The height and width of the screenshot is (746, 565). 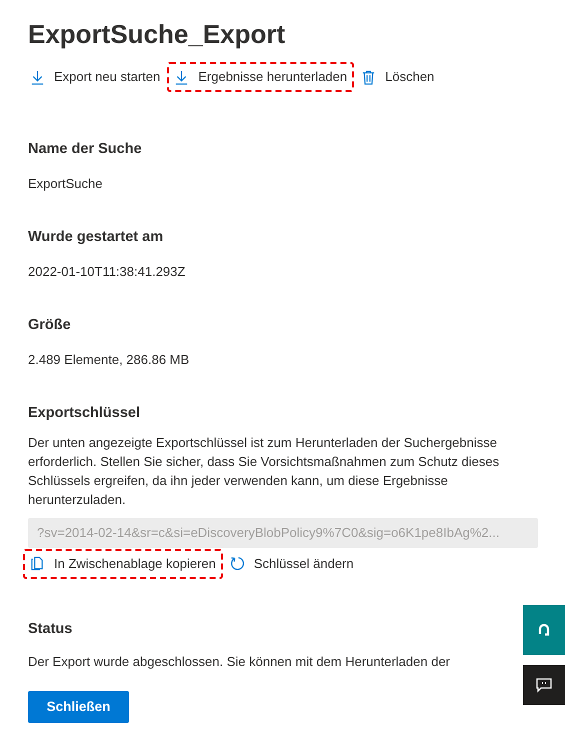 I want to click on section-value: 2.489 Elemente, 286.86 MB, so click(x=109, y=360).